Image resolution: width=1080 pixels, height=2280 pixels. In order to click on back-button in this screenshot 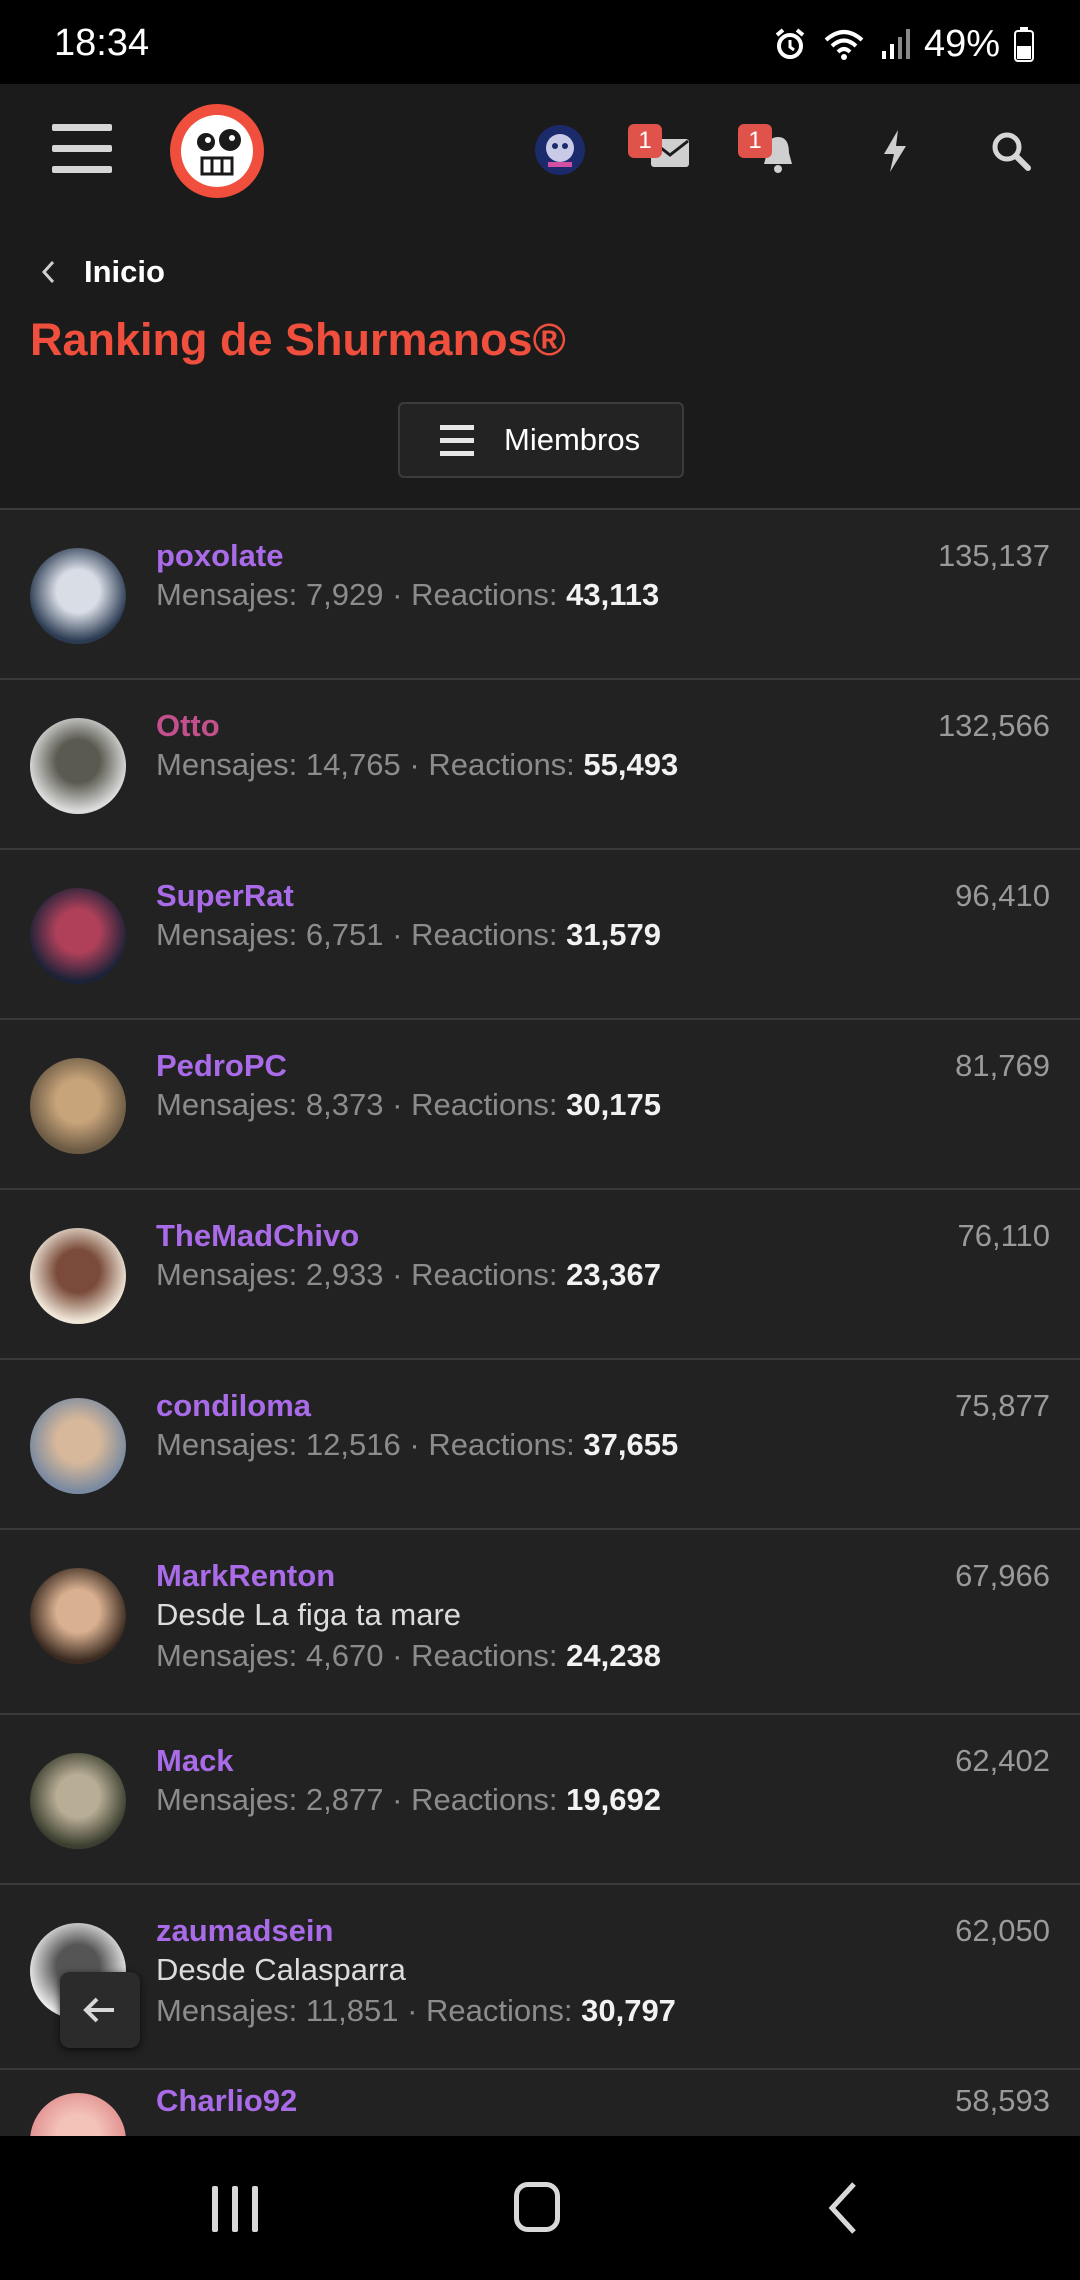, I will do `click(842, 2208)`.